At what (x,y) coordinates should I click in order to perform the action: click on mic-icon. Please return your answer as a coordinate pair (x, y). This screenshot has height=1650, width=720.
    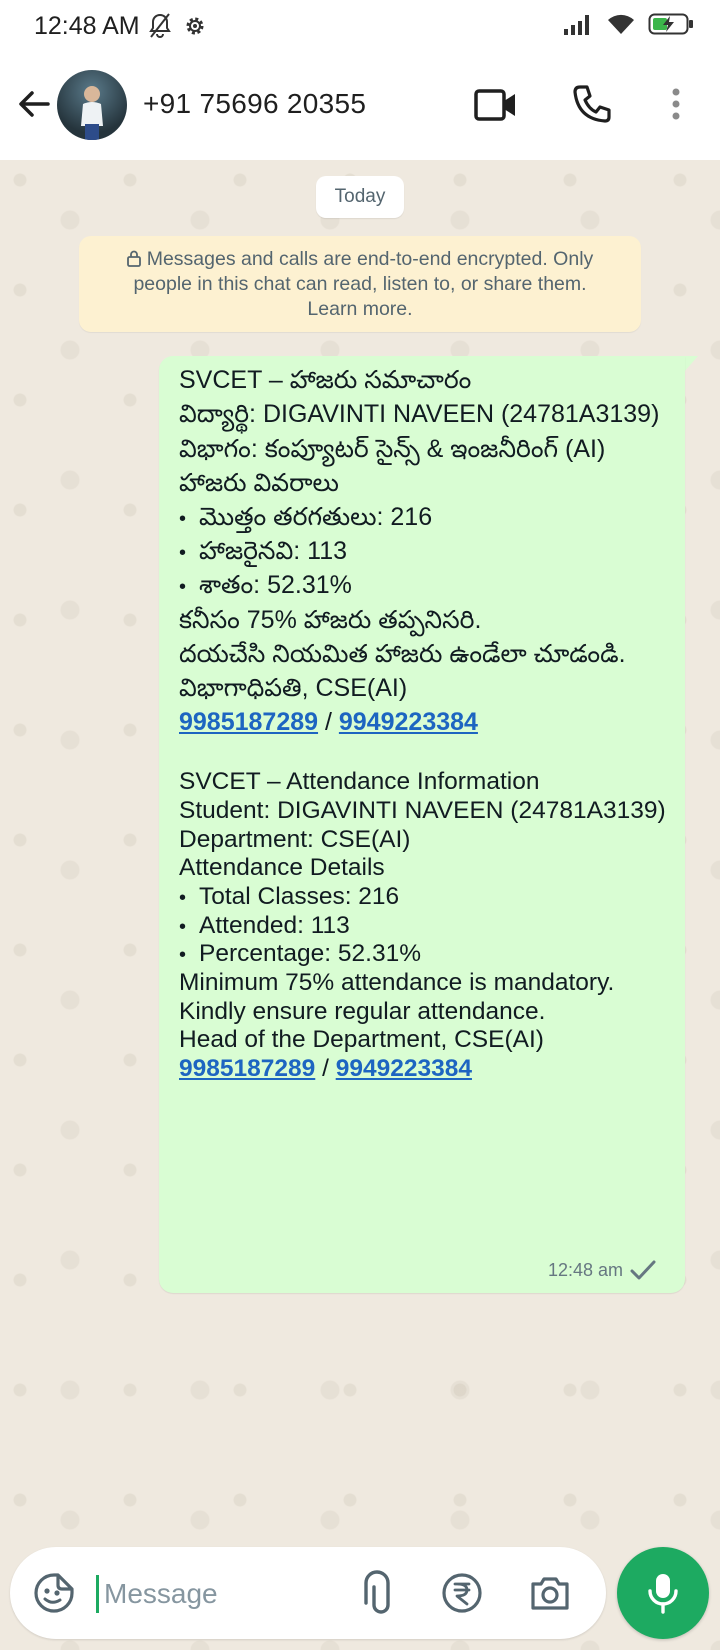
    Looking at the image, I should click on (663, 1594).